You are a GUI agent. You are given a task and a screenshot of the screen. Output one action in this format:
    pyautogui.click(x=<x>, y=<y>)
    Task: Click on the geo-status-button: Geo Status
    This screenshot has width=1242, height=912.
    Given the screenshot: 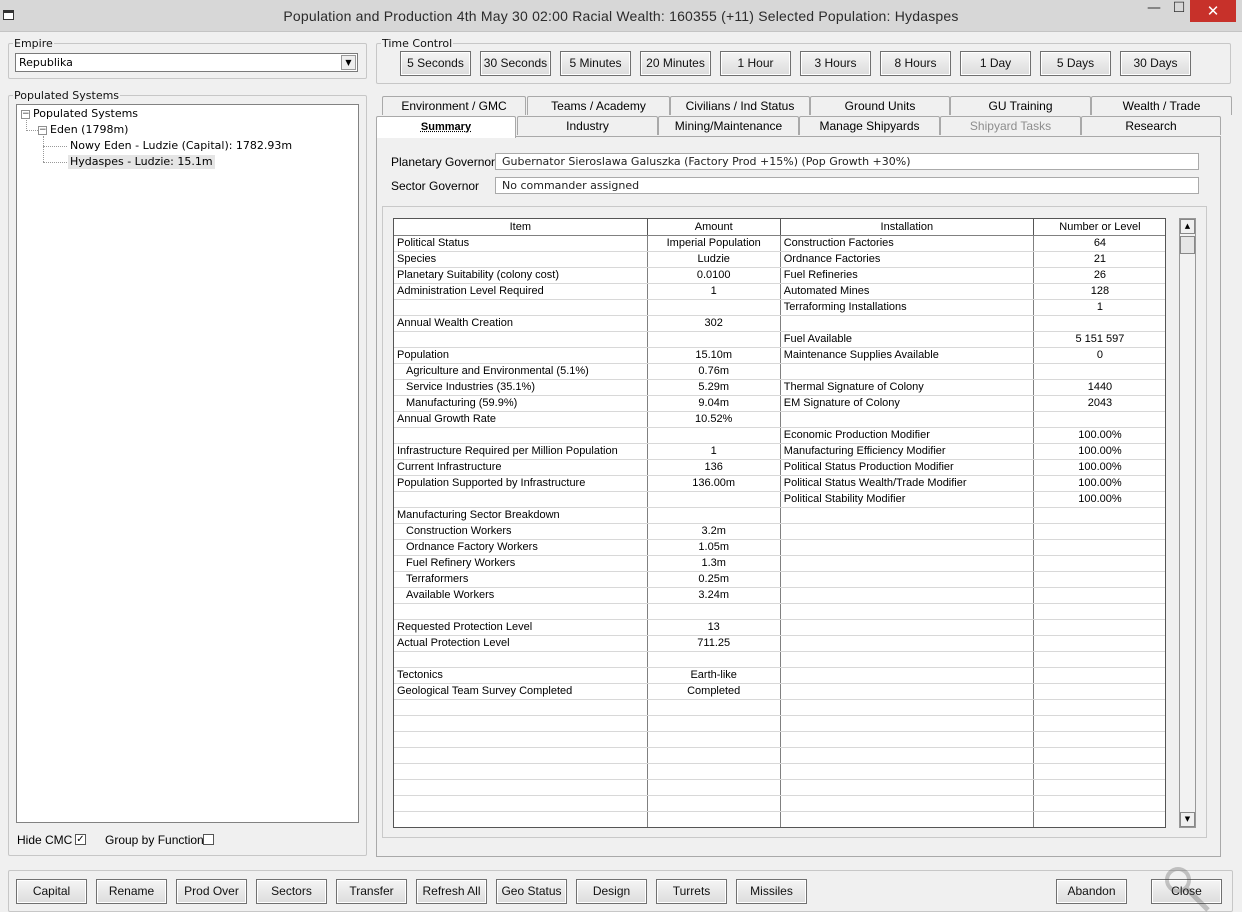 What is the action you would take?
    pyautogui.click(x=531, y=891)
    